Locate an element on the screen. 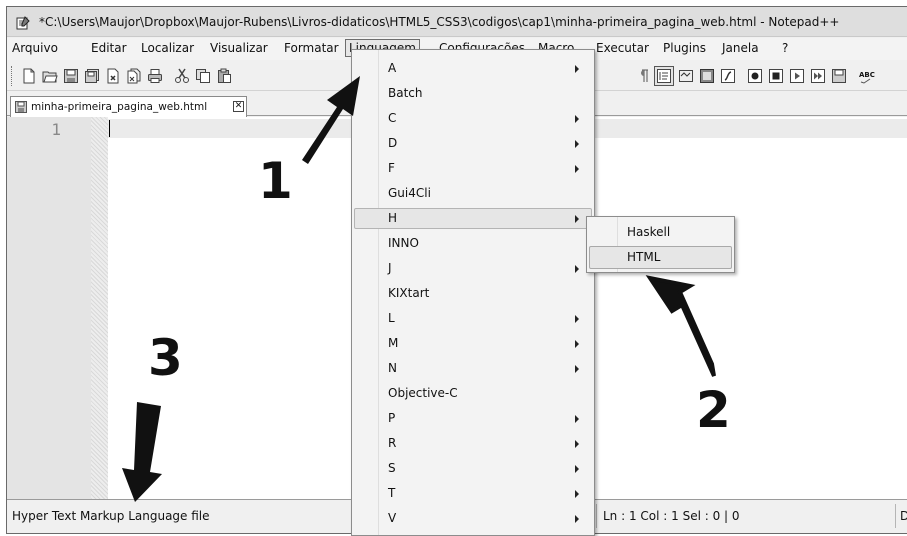 This screenshot has width=907, height=536. callout-number-3: 3 is located at coordinates (165, 358).